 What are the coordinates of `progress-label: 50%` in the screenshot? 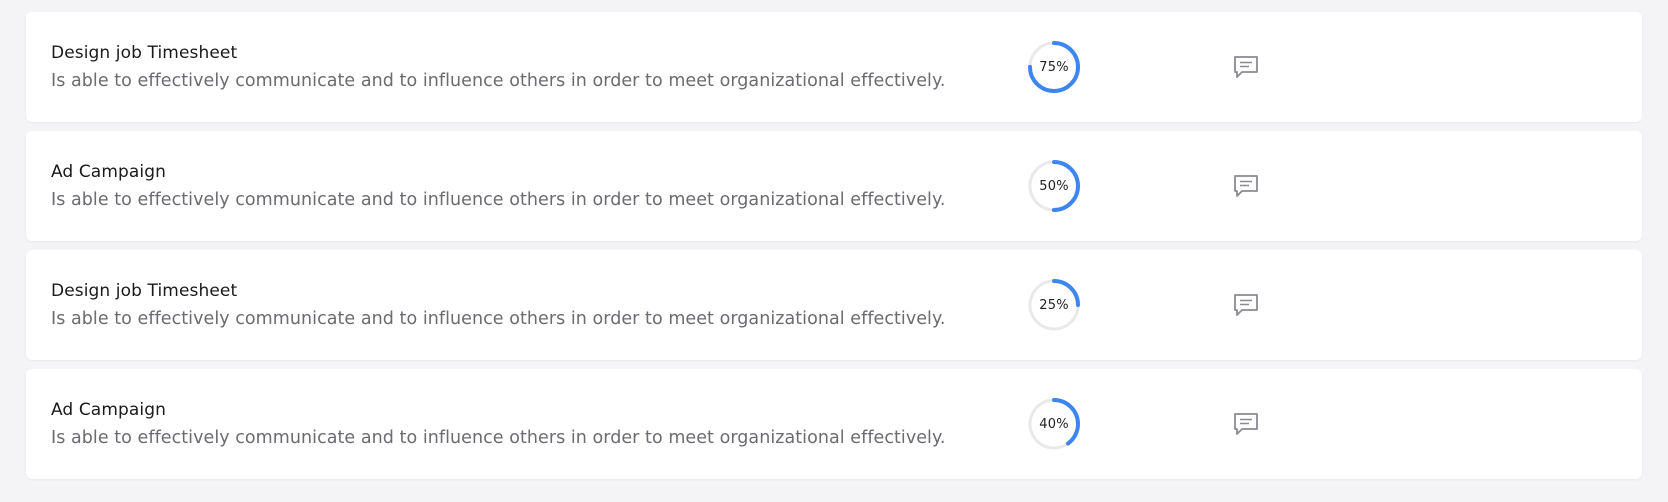 It's located at (1054, 186).